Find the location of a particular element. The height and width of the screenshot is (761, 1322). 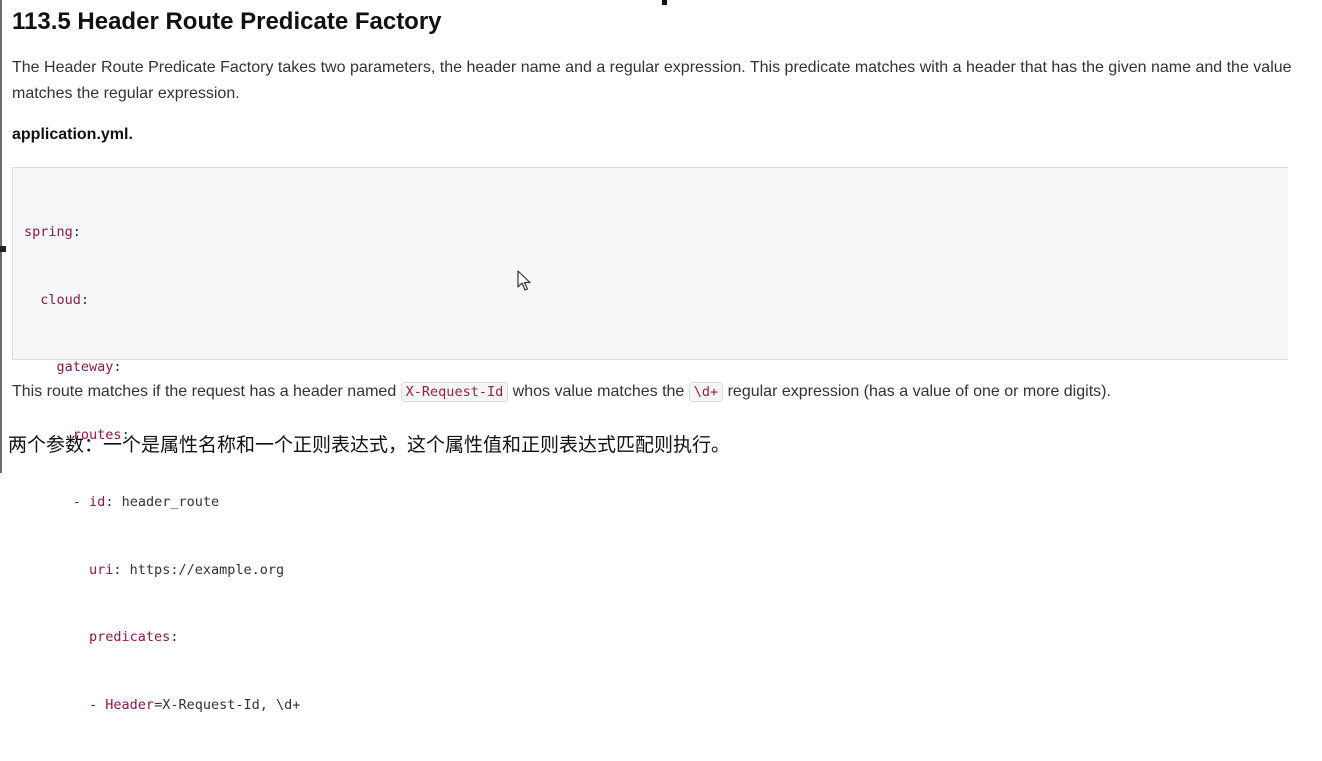

inline-code-regex: \d+ is located at coordinates (706, 392).